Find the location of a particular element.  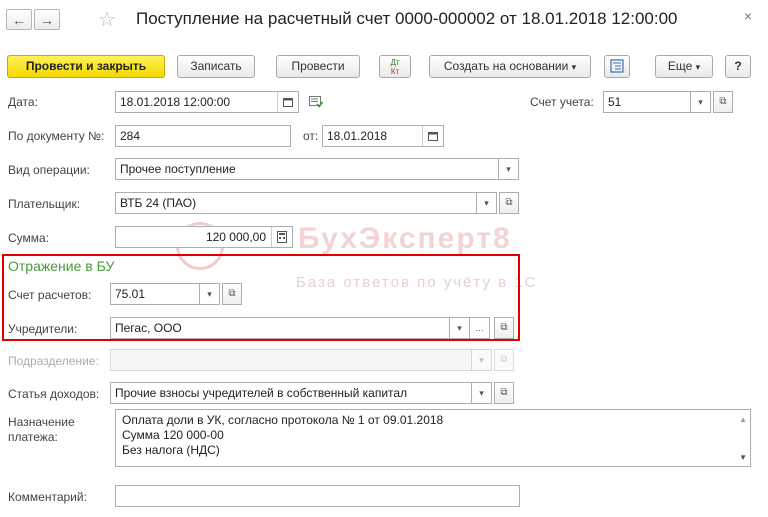

post-and-close-button: Провести и закрыть is located at coordinates (86, 66).